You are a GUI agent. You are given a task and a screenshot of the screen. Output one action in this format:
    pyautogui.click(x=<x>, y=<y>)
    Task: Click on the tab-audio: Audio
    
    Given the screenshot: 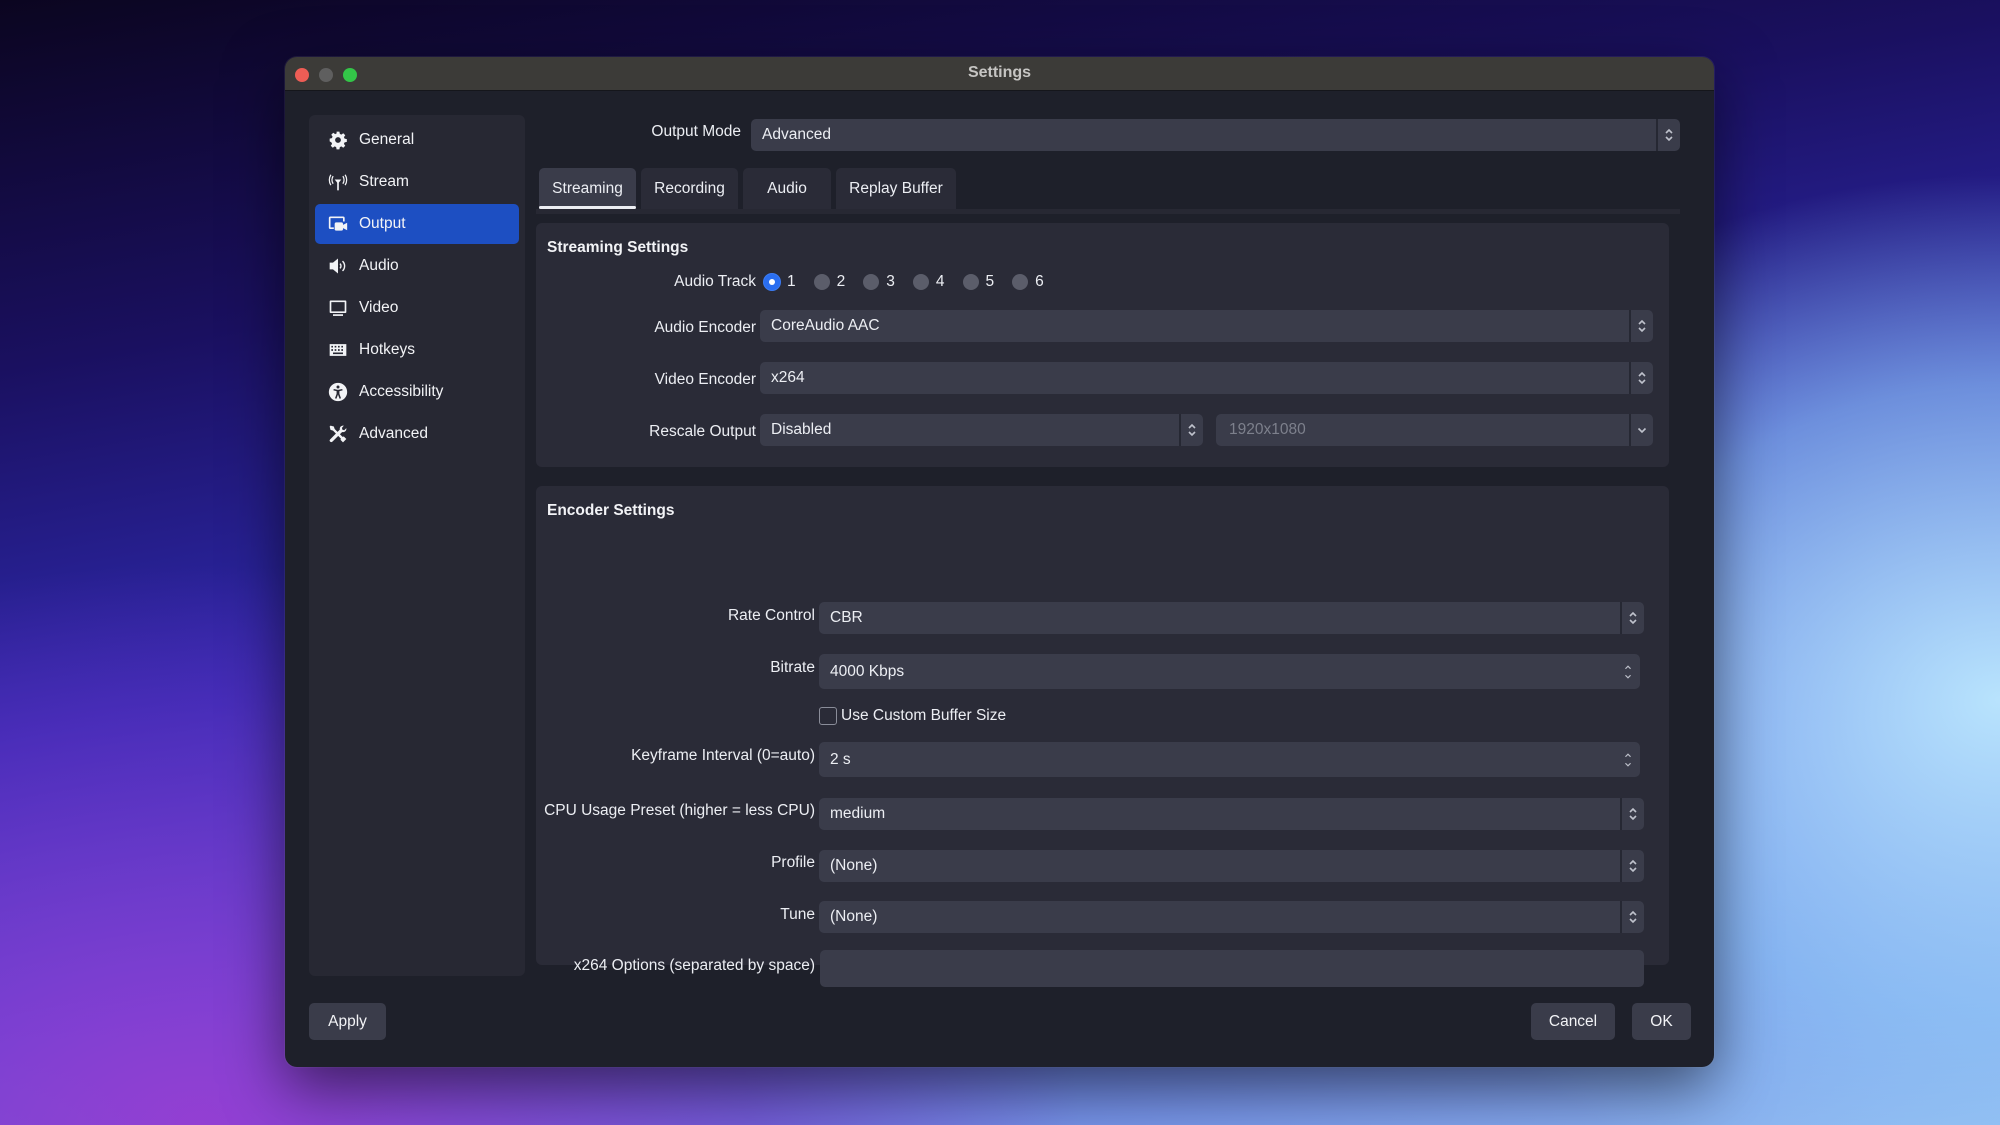 What is the action you would take?
    pyautogui.click(x=787, y=188)
    